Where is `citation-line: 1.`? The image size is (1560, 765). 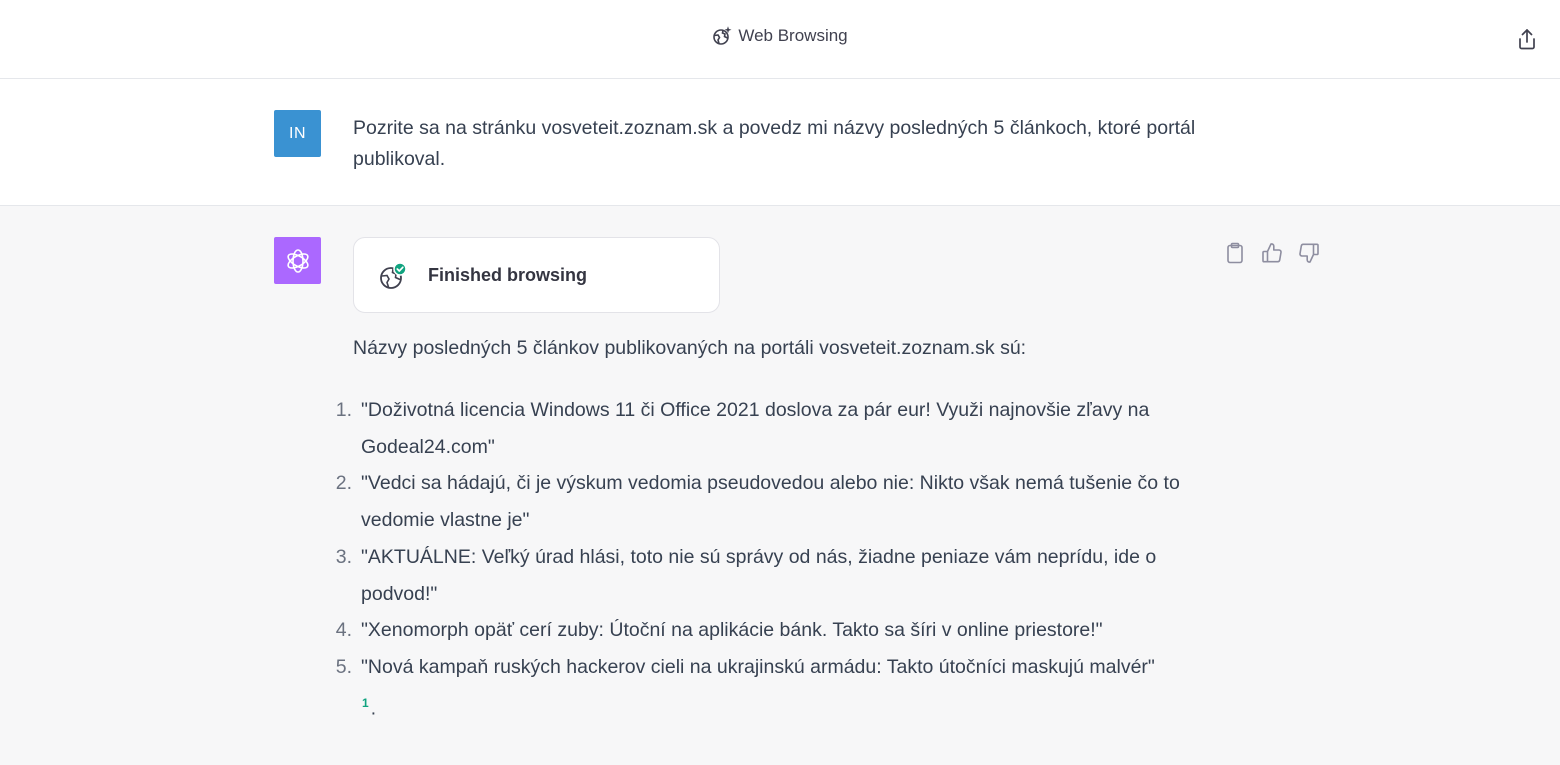 citation-line: 1. is located at coordinates (369, 706).